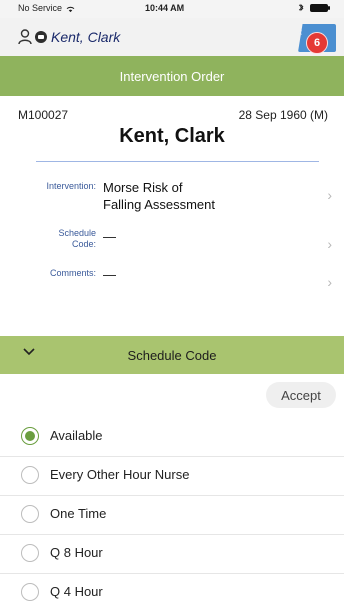 The width and height of the screenshot is (344, 609). What do you see at coordinates (172, 37) in the screenshot?
I see `patient-header: Kent, Clark ‹ 6` at bounding box center [172, 37].